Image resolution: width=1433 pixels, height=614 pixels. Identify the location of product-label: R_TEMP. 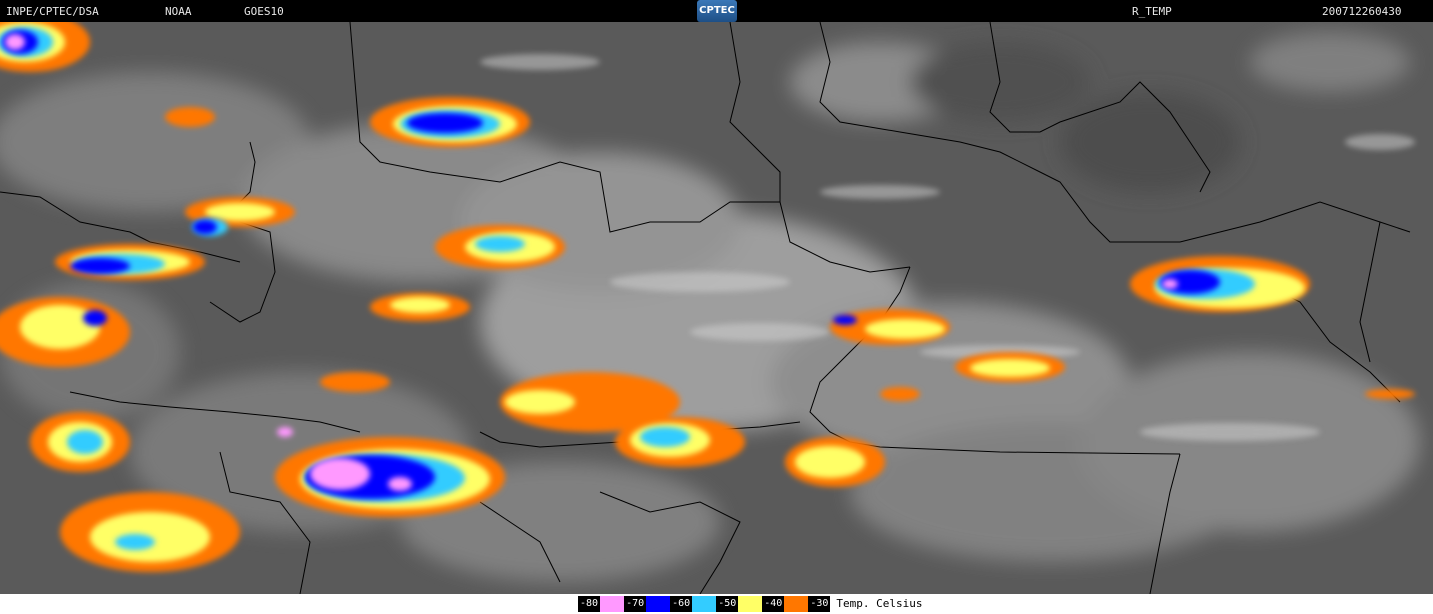
(1152, 11).